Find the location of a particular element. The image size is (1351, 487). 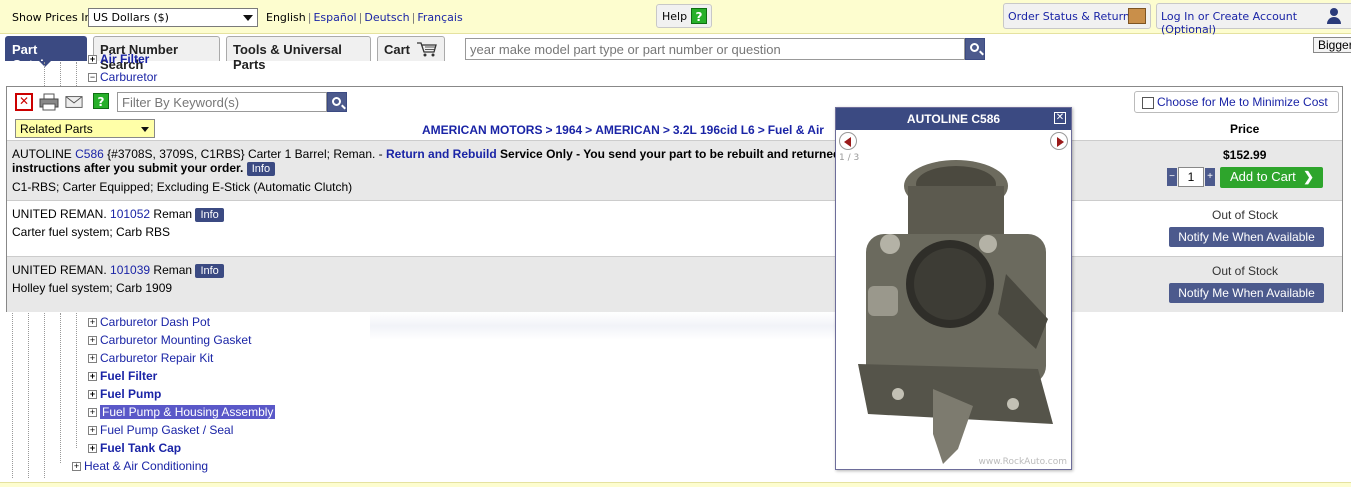

next-image-button is located at coordinates (1059, 141).